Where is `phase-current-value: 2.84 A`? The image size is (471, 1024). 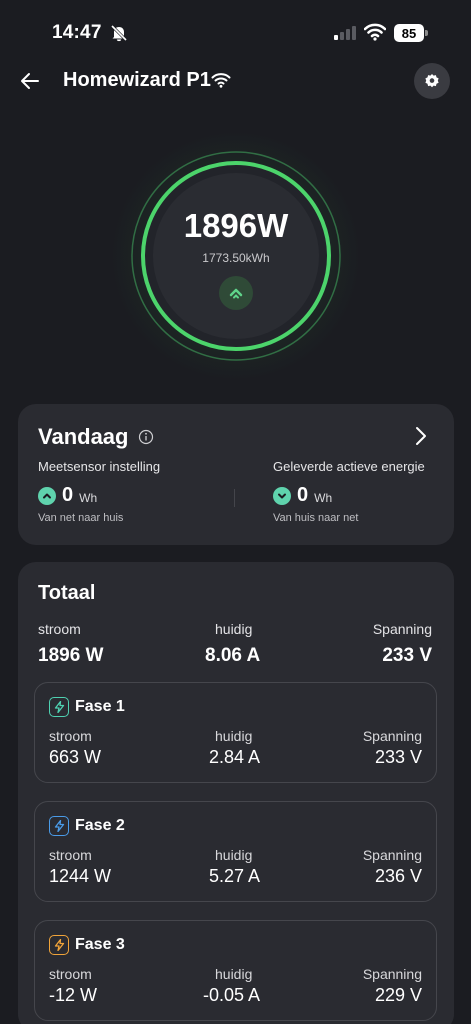 phase-current-value: 2.84 A is located at coordinates (235, 757).